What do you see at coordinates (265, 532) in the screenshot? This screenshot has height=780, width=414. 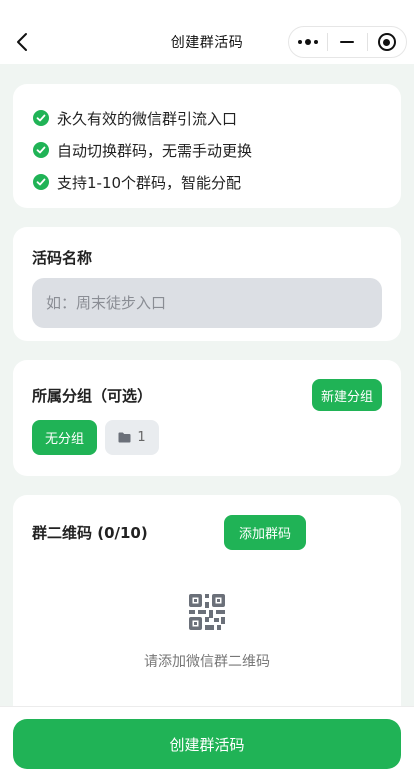 I see `add-qr-button: 添加群码` at bounding box center [265, 532].